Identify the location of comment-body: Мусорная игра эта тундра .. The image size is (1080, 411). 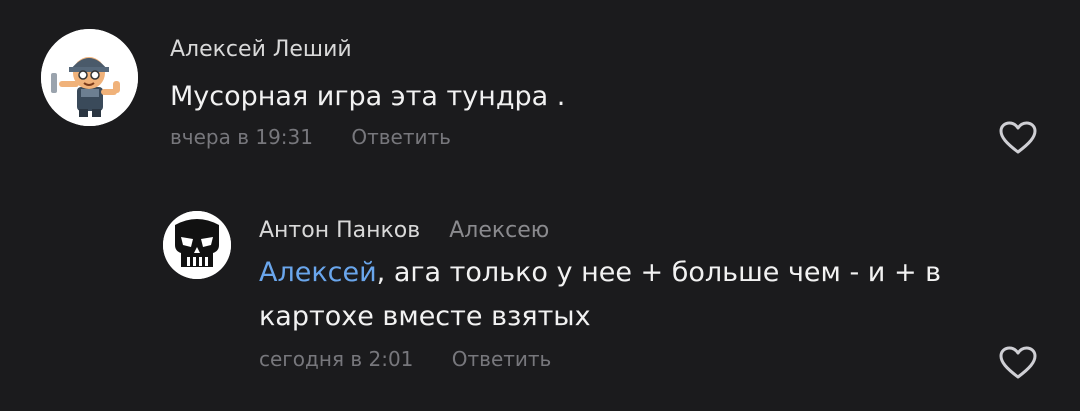
(368, 96).